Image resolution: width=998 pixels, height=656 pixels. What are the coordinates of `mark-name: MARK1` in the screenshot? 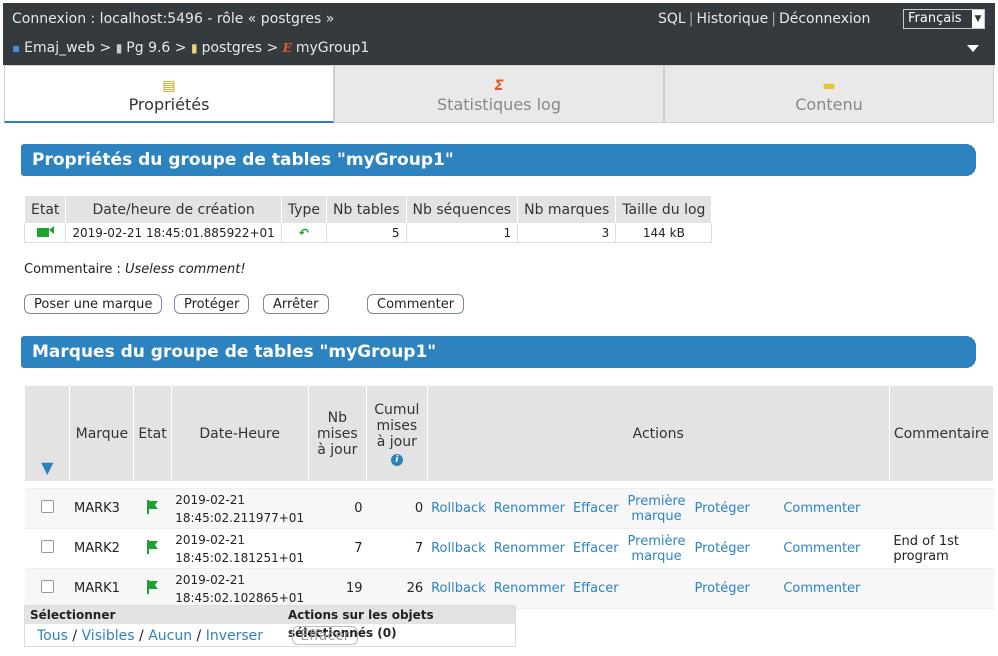 It's located at (101, 588).